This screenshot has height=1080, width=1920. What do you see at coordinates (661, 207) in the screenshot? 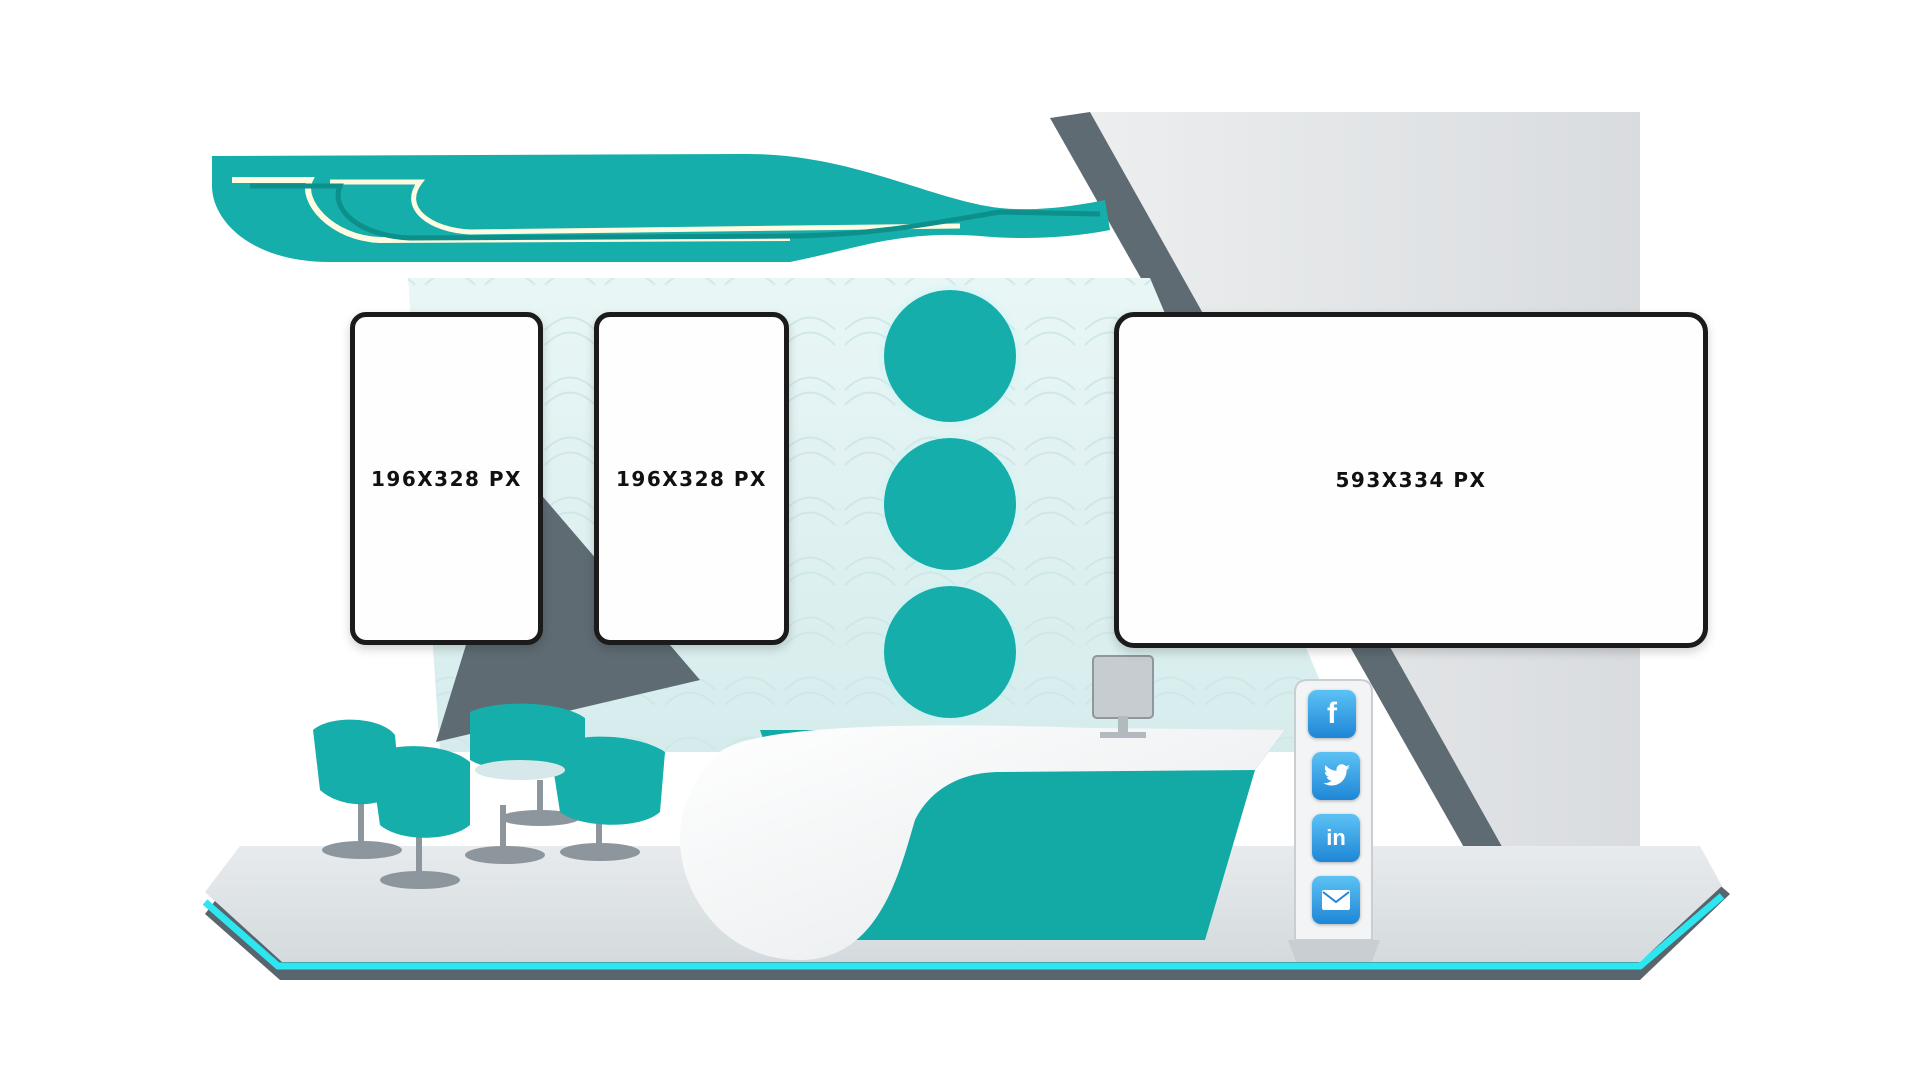
I see `ceiling-ribbon` at bounding box center [661, 207].